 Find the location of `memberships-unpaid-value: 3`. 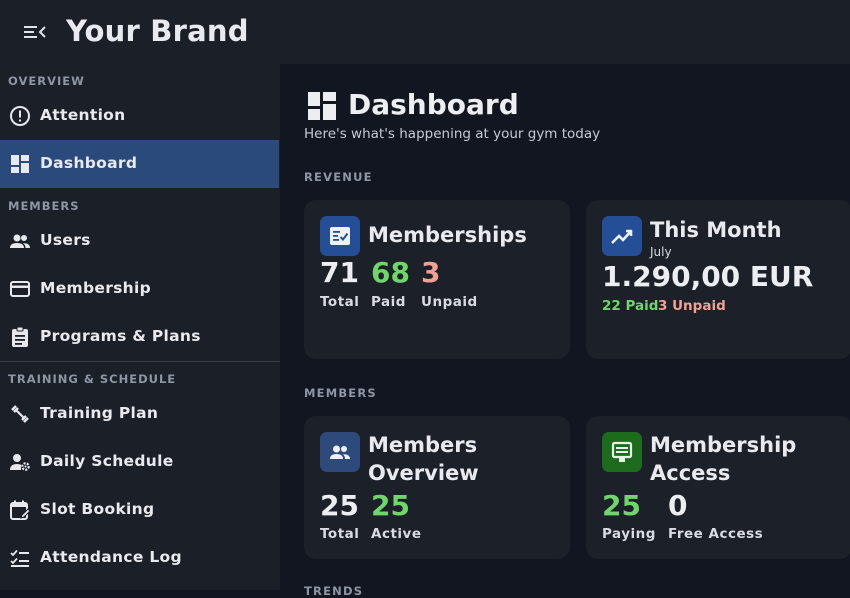

memberships-unpaid-value: 3 is located at coordinates (431, 272).